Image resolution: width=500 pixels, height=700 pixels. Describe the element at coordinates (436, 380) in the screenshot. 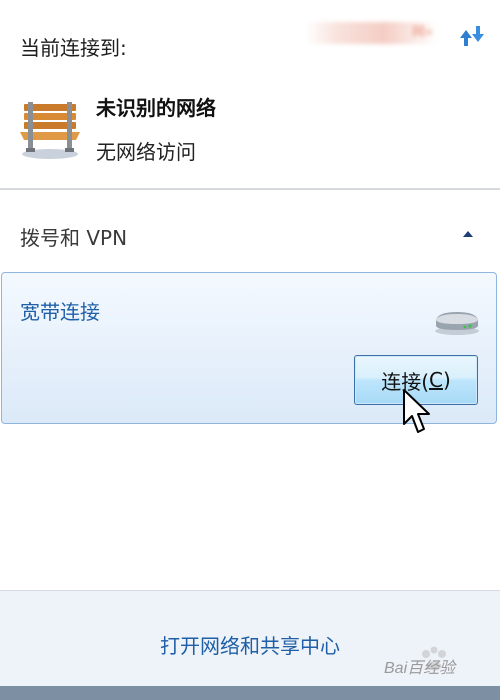

I see `connect-accelerator-key: C` at that location.